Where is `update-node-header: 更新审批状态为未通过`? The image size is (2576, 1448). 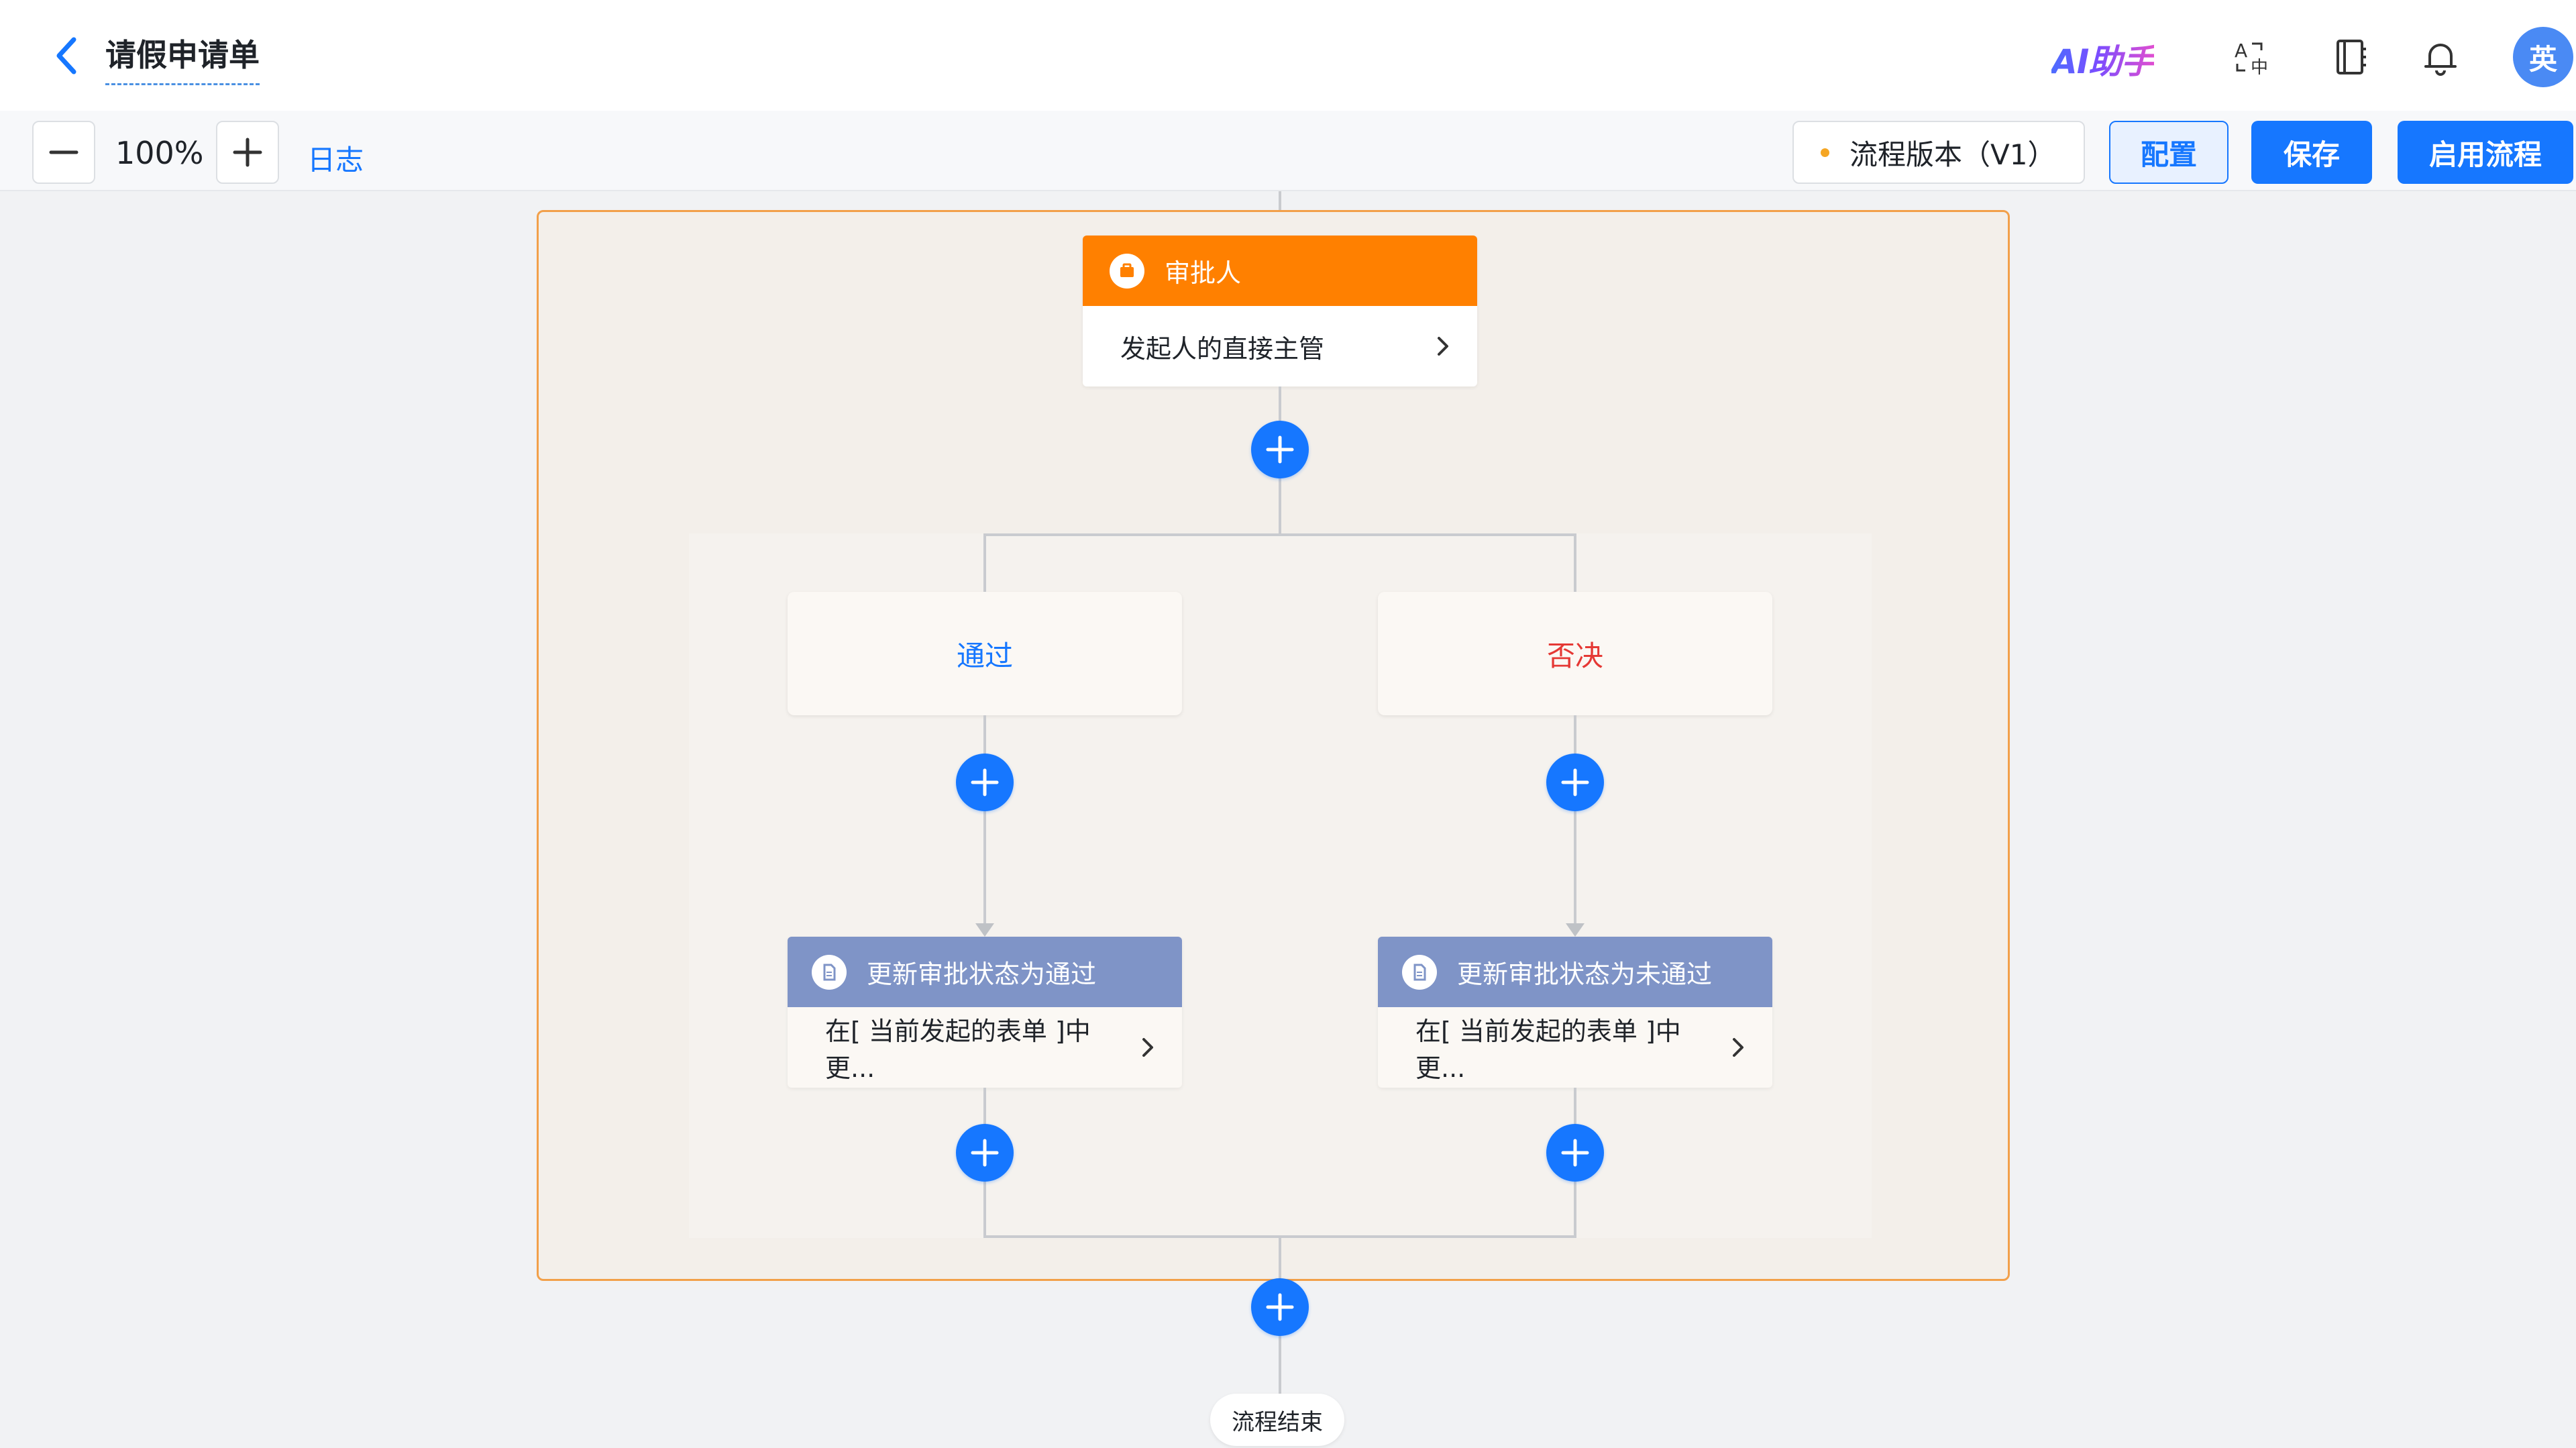 update-node-header: 更新审批状态为未通过 is located at coordinates (1575, 972).